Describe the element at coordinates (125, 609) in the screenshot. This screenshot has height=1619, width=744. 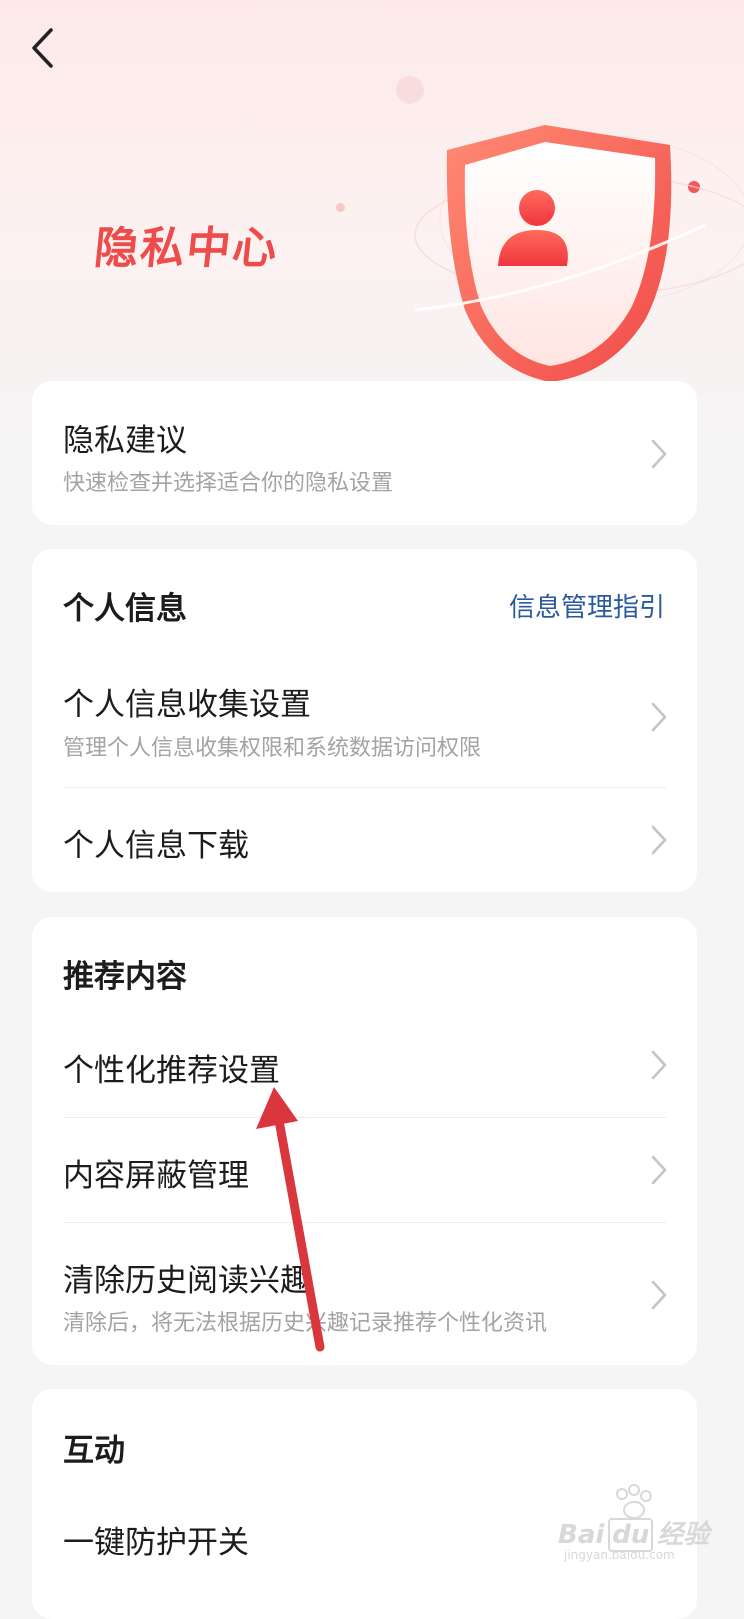
I see `section-title-personal-info: 个人信息` at that location.